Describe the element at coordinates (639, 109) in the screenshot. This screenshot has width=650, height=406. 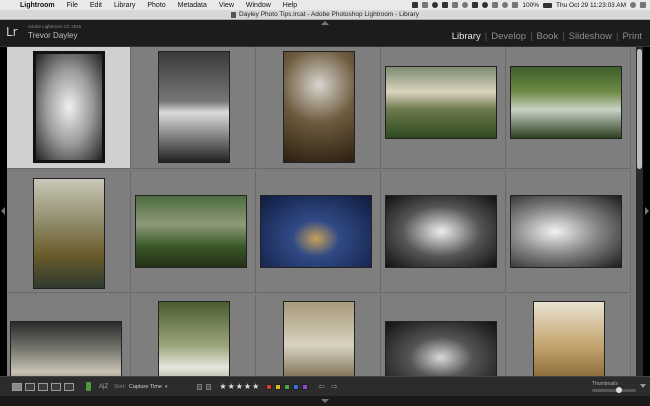
I see `scrollbar-thumb` at that location.